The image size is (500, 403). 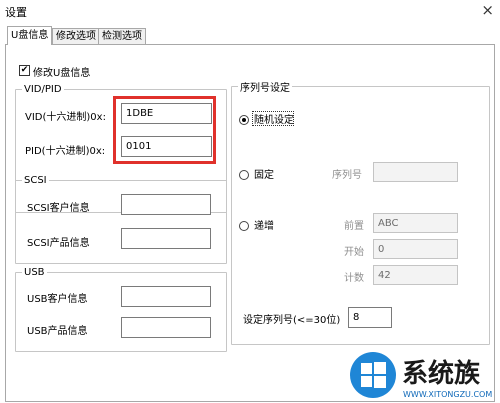 What do you see at coordinates (415, 275) in the screenshot?
I see `serial-count-input` at bounding box center [415, 275].